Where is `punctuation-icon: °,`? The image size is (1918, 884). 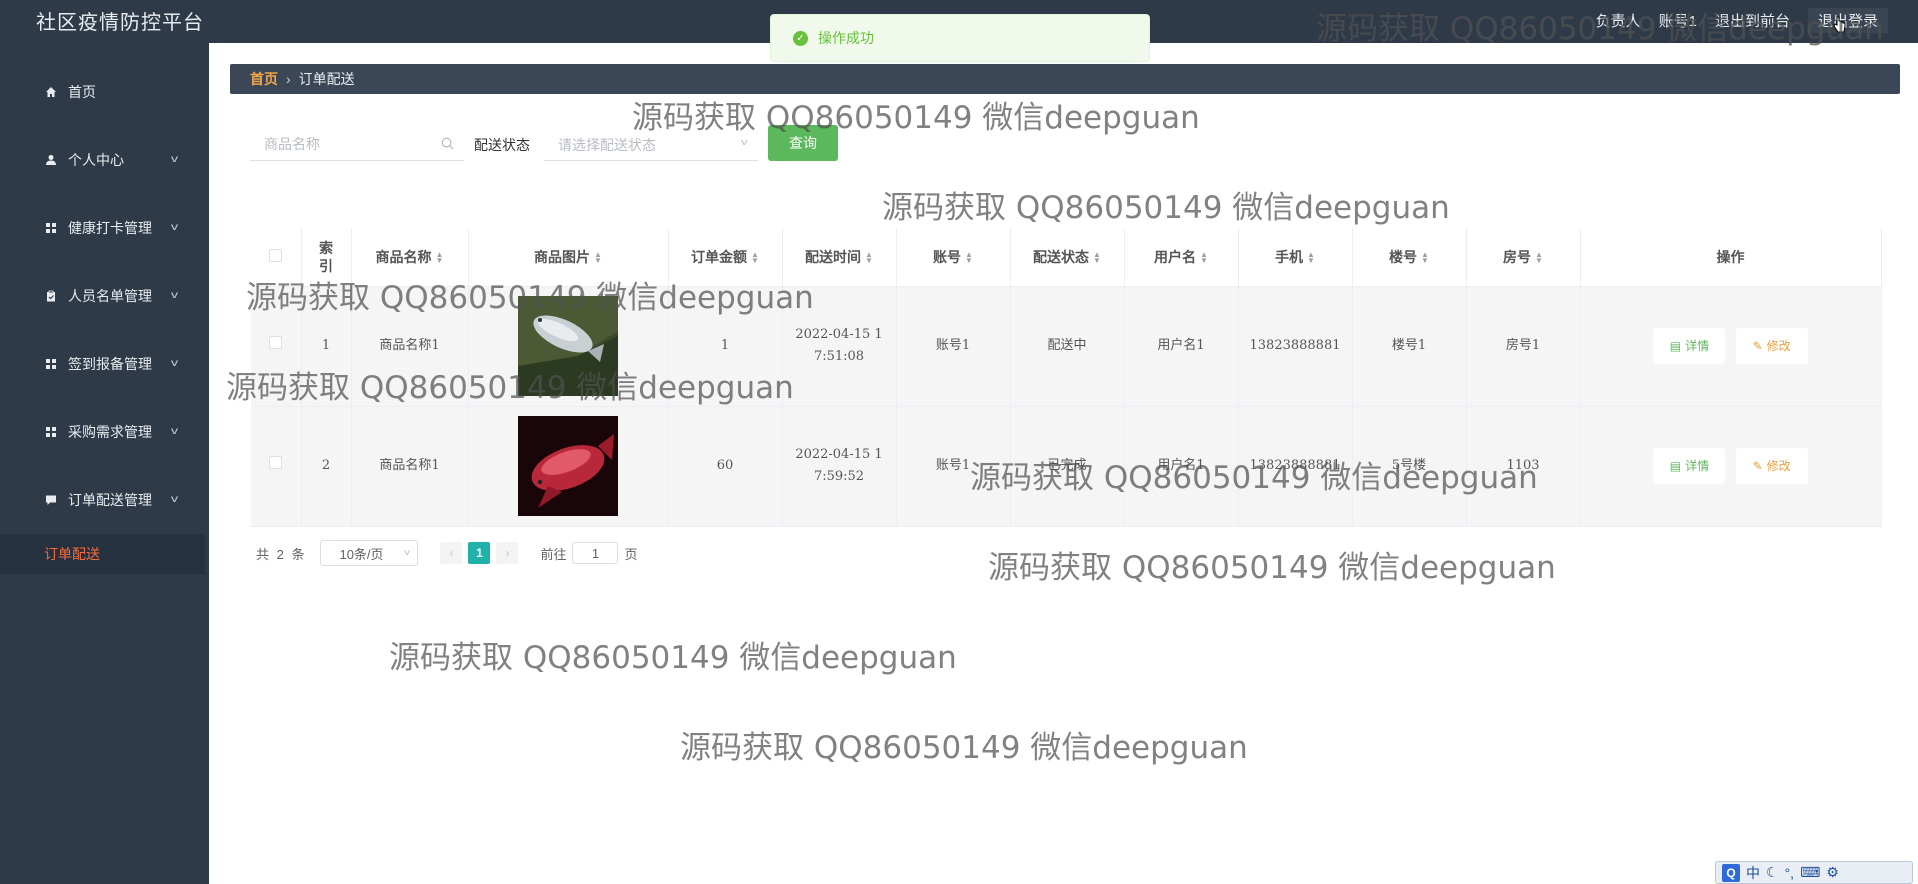
punctuation-icon: °, is located at coordinates (1790, 873).